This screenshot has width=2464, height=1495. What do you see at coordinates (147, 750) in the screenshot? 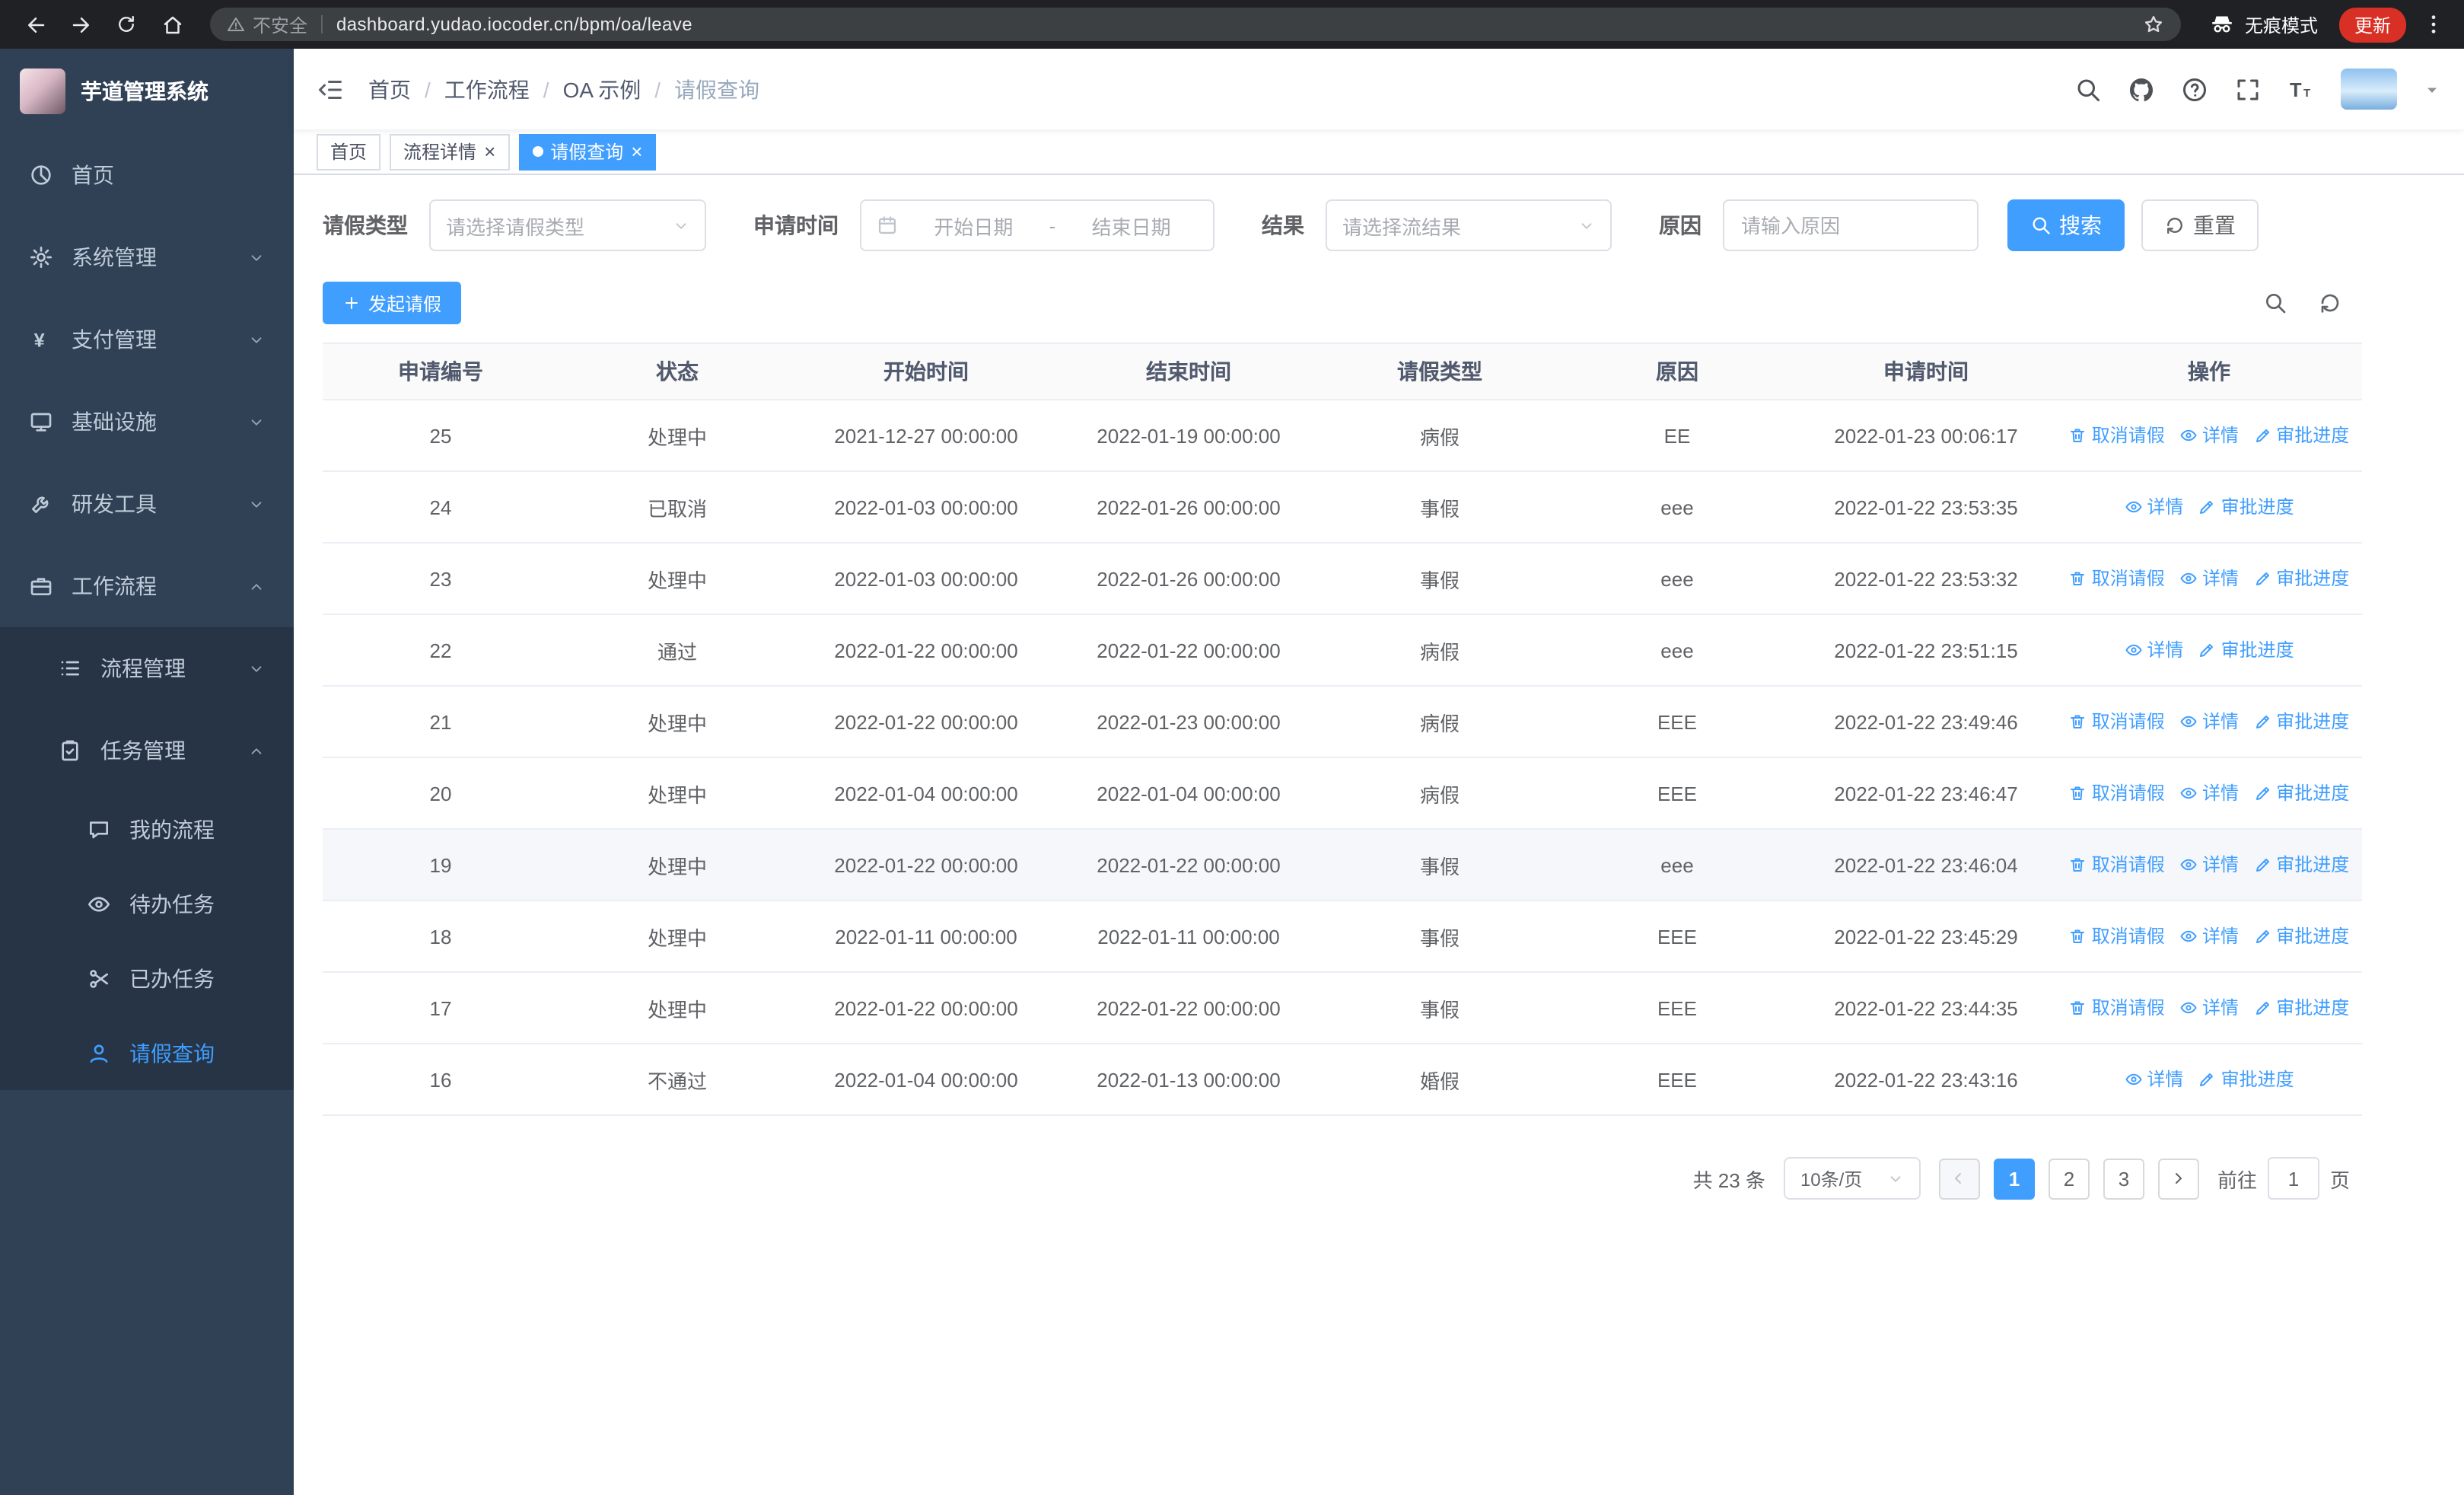
I see `sidebar-item-task-management: 任务管理` at bounding box center [147, 750].